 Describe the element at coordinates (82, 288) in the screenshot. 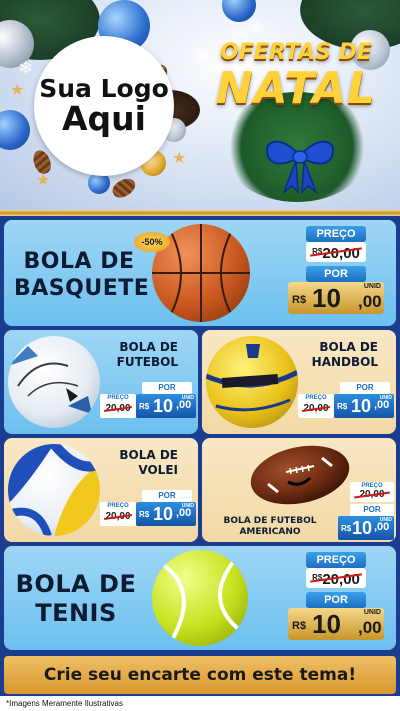

I see `product-name-line2: BASQUETE` at that location.